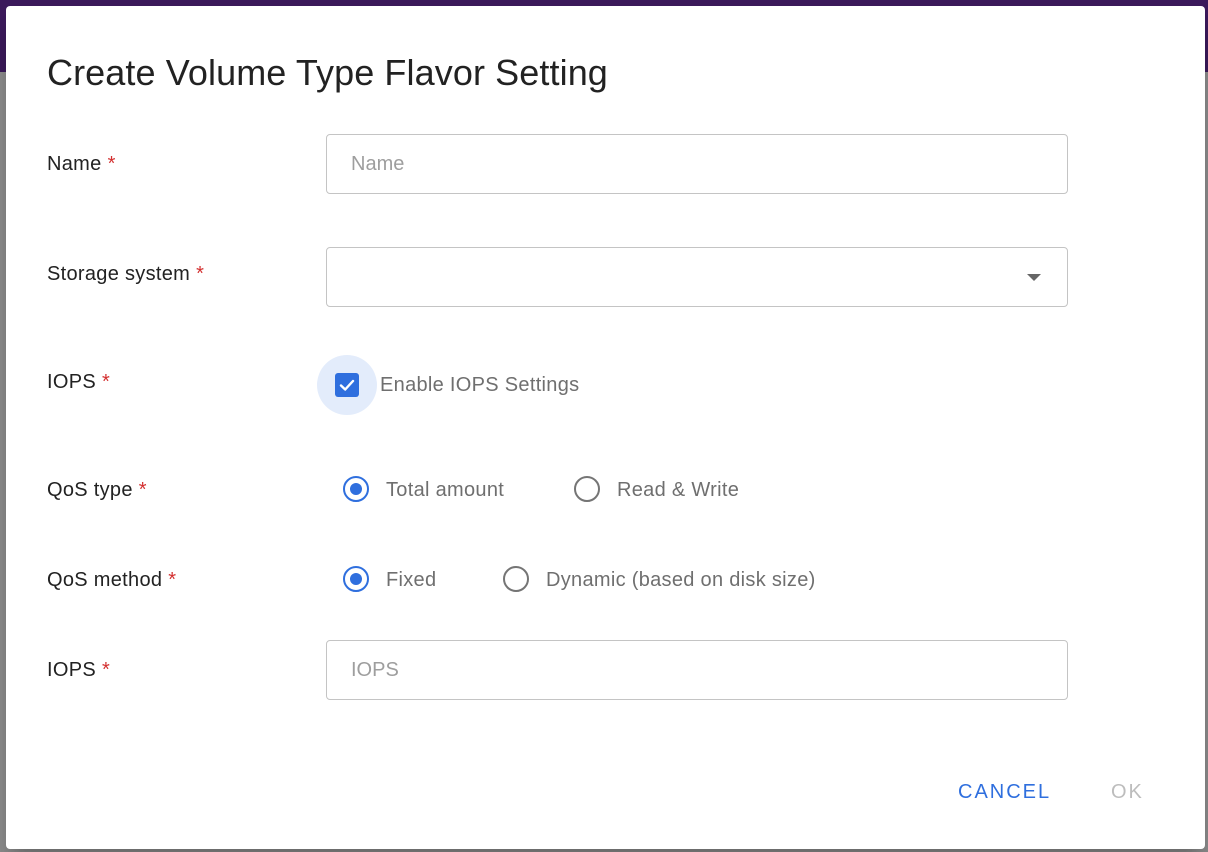  I want to click on storage-system-label: Storage system *, so click(125, 274).